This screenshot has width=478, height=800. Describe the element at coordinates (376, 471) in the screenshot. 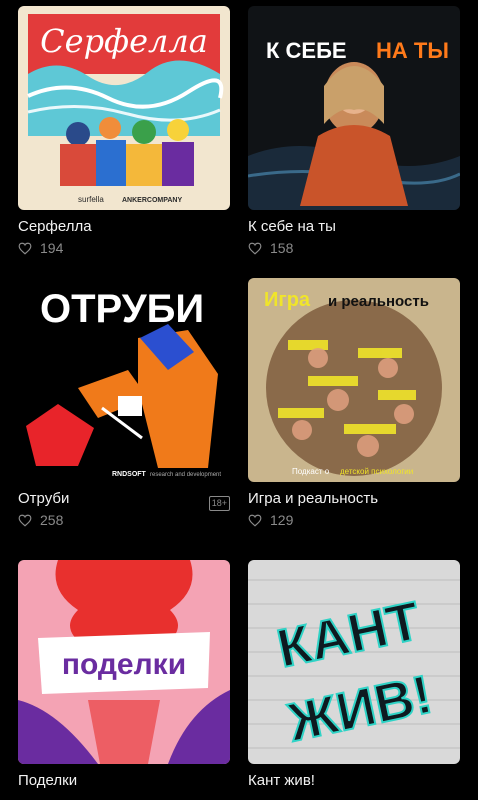

I see `cover-caption-b: детской психологии` at that location.